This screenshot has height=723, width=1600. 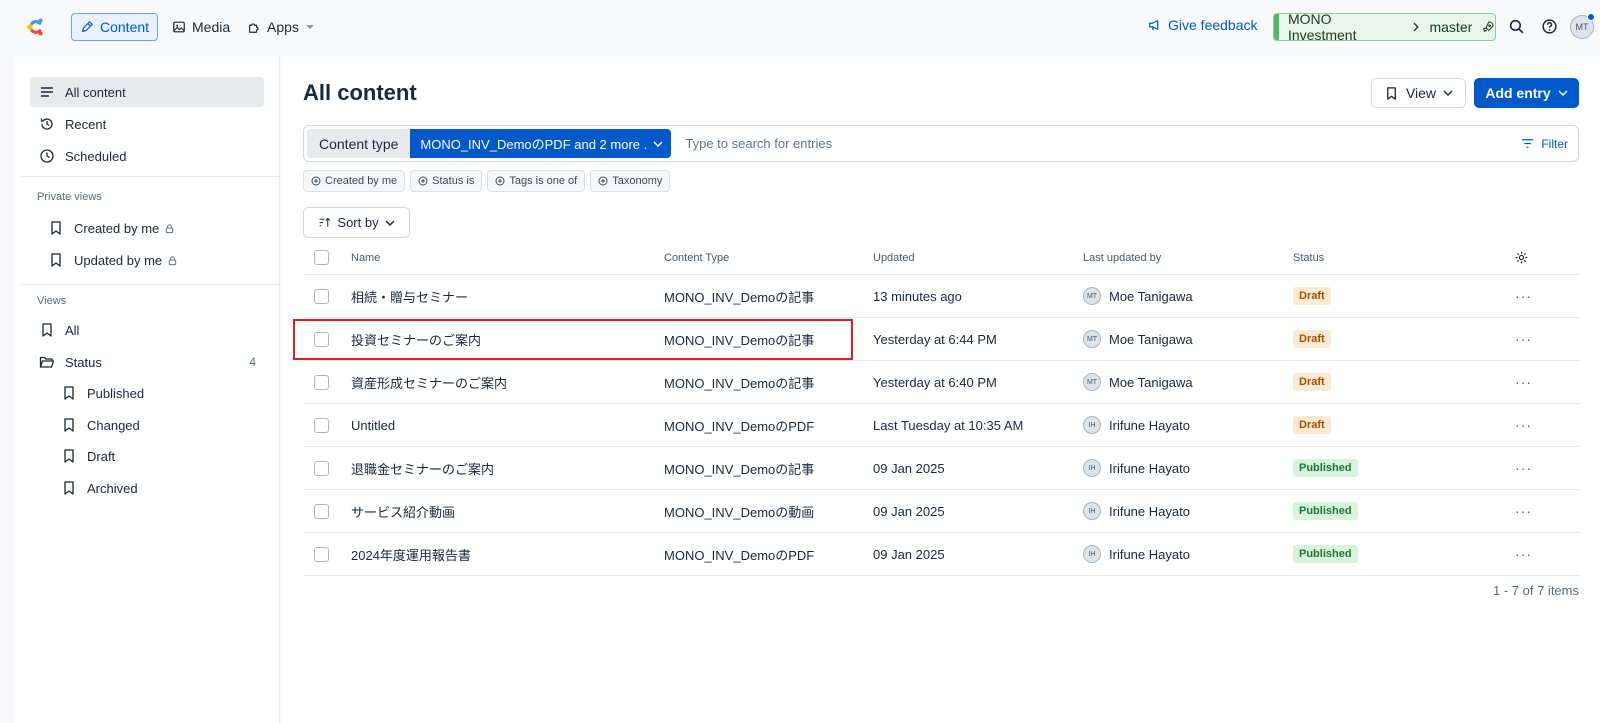 I want to click on add-entry-button: Add entry, so click(x=1526, y=93).